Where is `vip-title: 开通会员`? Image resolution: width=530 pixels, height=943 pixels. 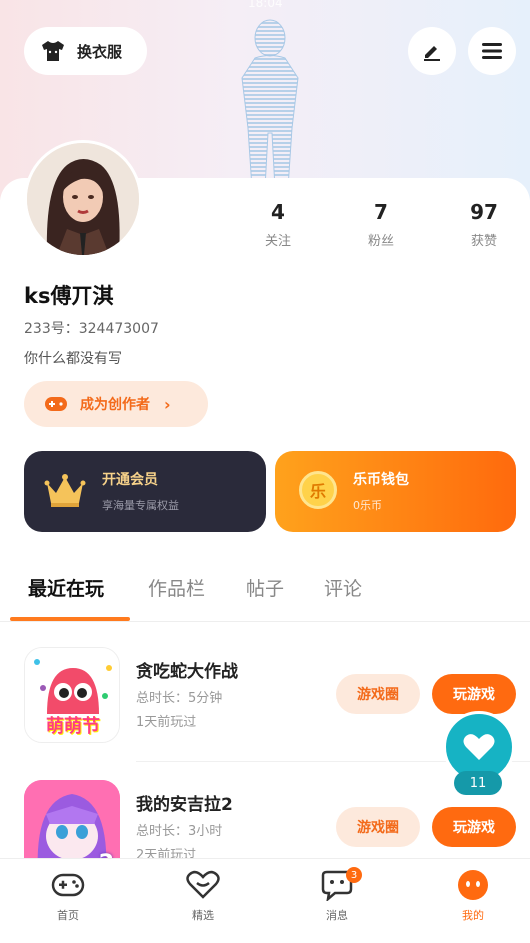
vip-title: 开通会员 is located at coordinates (130, 480).